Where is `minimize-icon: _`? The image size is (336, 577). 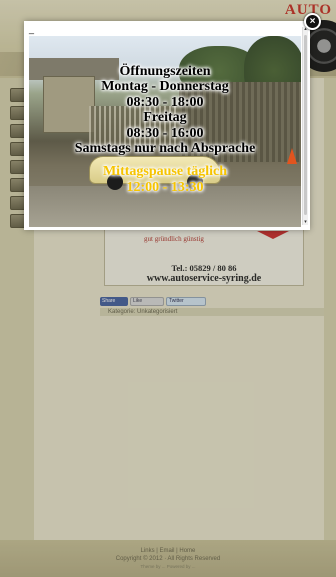
minimize-icon: _ is located at coordinates (31, 29).